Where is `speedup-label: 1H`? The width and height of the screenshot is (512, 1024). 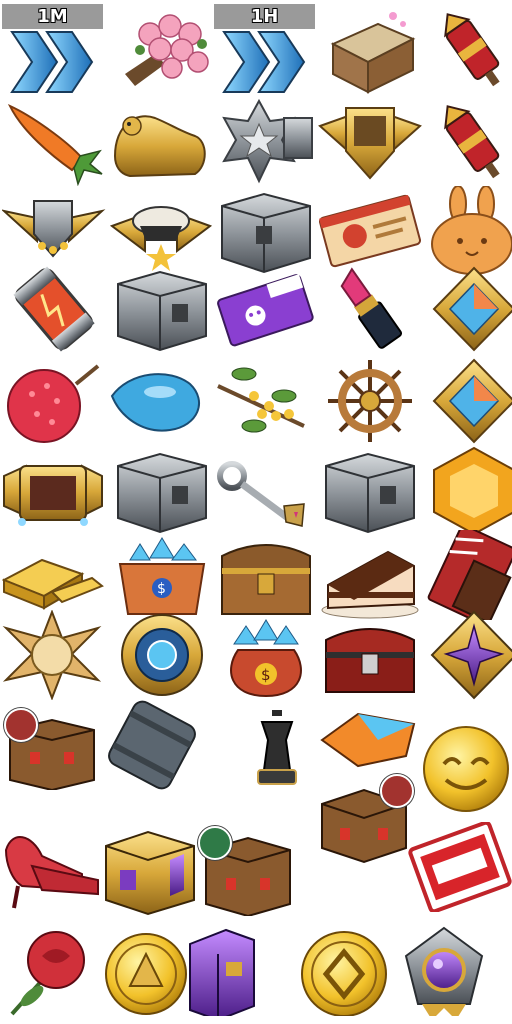 speedup-label: 1H is located at coordinates (264, 16).